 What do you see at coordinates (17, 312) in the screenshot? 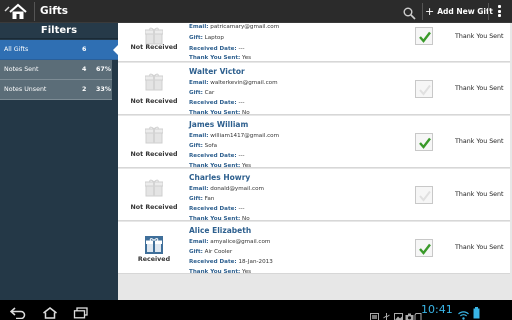
I see `back-icon` at bounding box center [17, 312].